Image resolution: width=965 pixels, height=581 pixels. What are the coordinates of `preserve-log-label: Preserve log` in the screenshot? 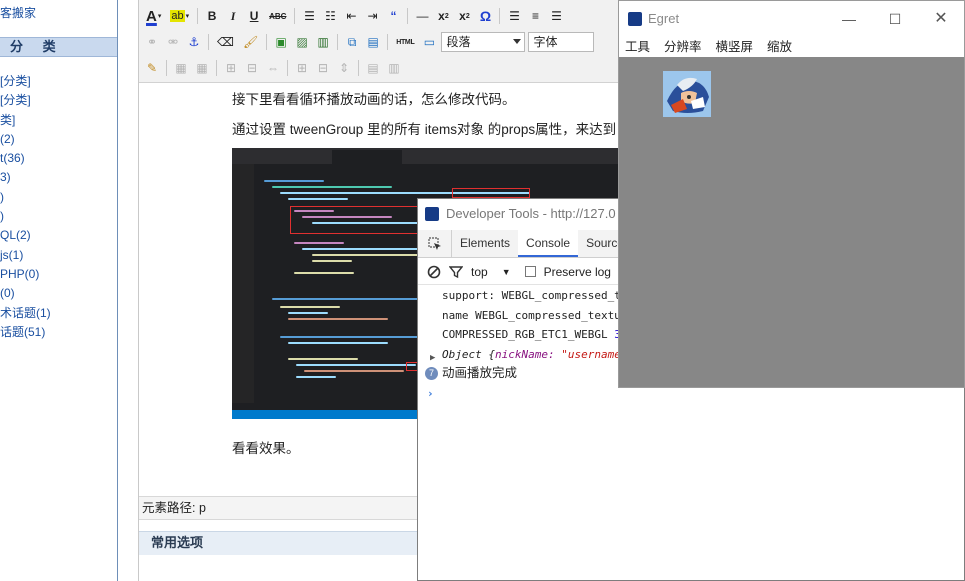 It's located at (577, 271).